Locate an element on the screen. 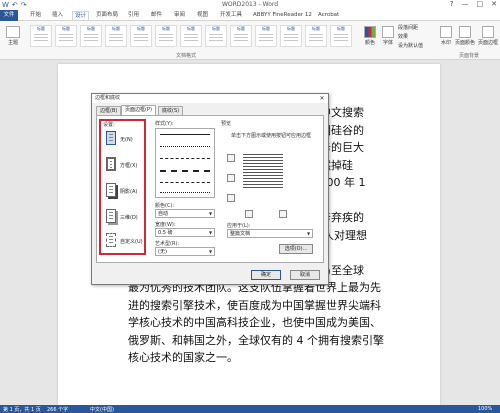 This screenshot has width=500, height=413. preview-document is located at coordinates (263, 179).